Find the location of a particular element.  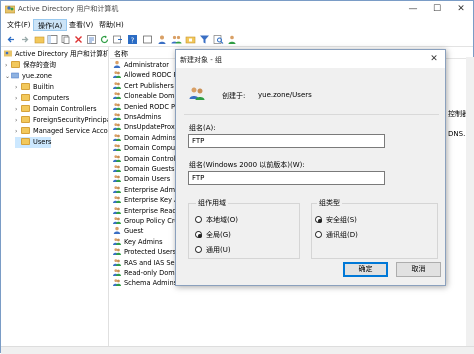

list-item: Read-only Doma is located at coordinates (146, 273).